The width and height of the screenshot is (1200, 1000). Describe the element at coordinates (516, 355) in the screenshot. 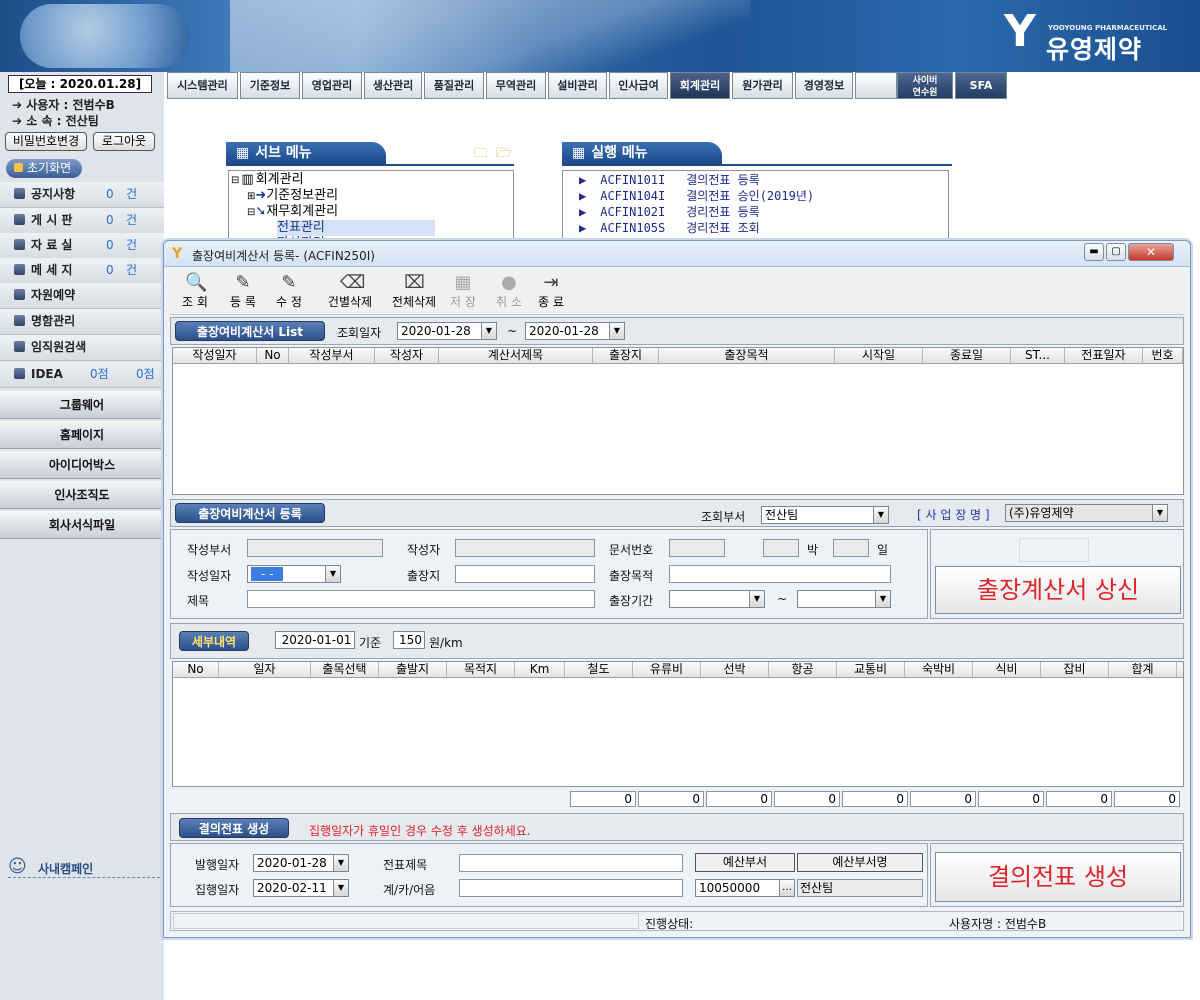

I see `column-header: 계산서제목` at that location.